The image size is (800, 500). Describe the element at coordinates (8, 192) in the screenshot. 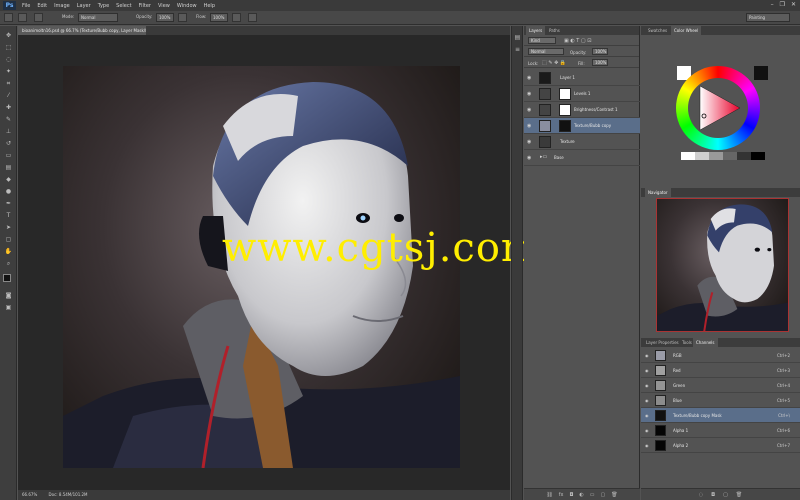

I see `dodge-tool-icon: ●` at that location.